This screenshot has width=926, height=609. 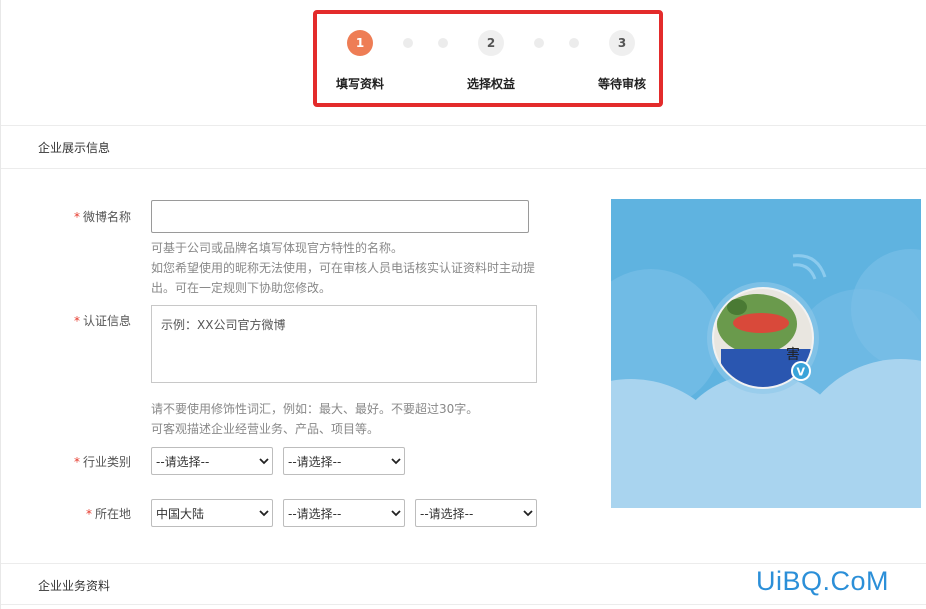 I want to click on hint-line: 请不要使用修饰性词汇，例如：最大、最好。不要超过30字。, so click(x=315, y=409).